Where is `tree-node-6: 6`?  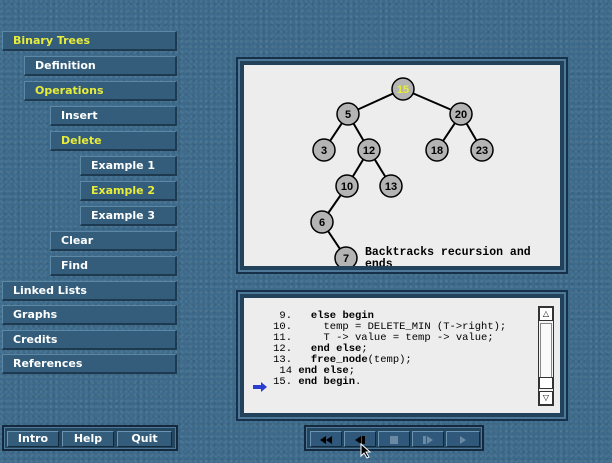
tree-node-6: 6 is located at coordinates (322, 222).